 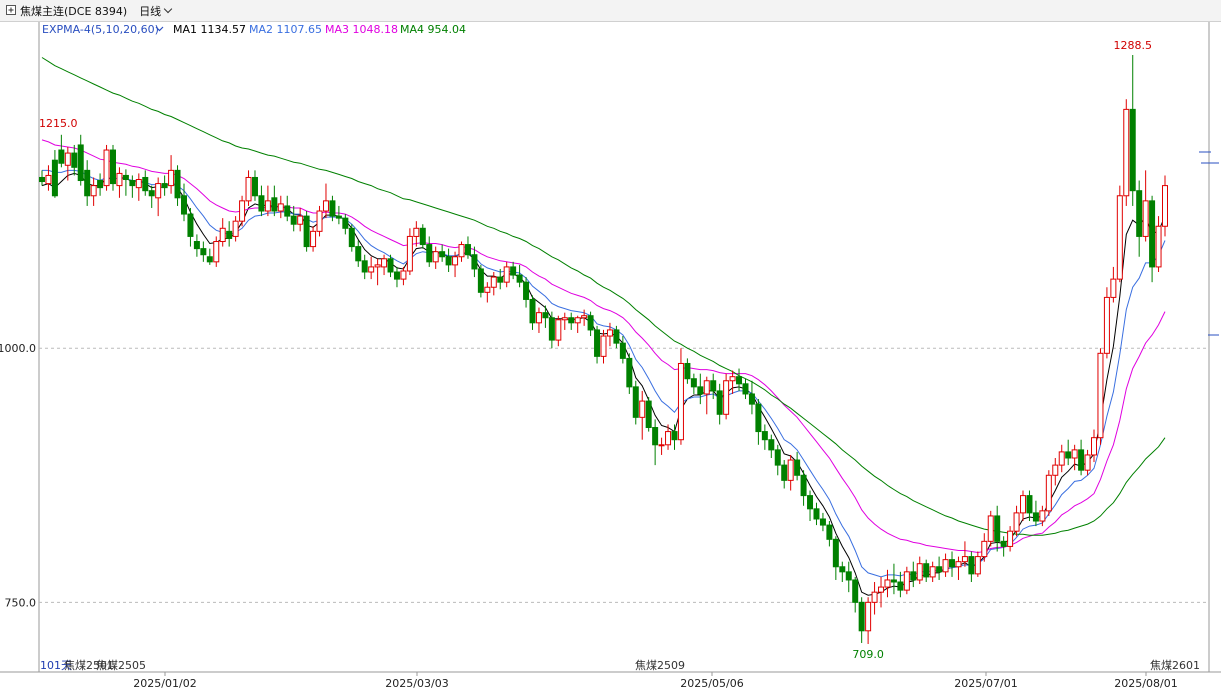 I want to click on legend-ma2: MA2 1107.65, so click(x=285, y=29).